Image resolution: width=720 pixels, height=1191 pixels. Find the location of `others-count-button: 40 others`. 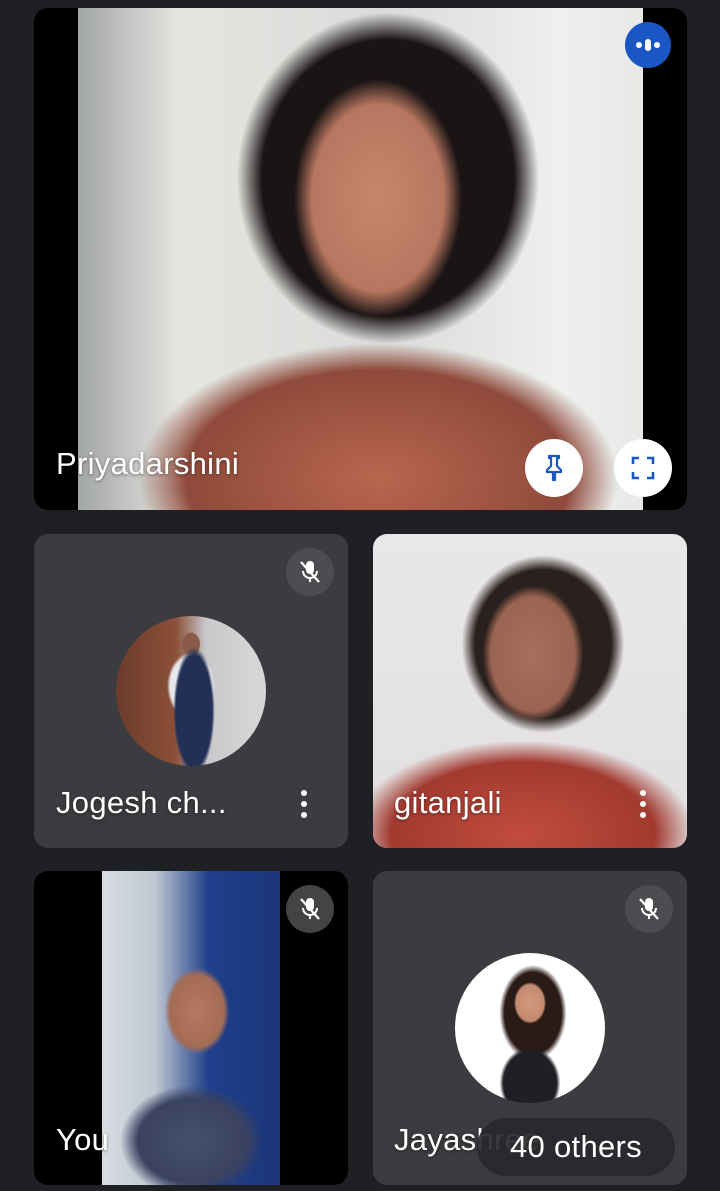

others-count-button: 40 others is located at coordinates (576, 1147).